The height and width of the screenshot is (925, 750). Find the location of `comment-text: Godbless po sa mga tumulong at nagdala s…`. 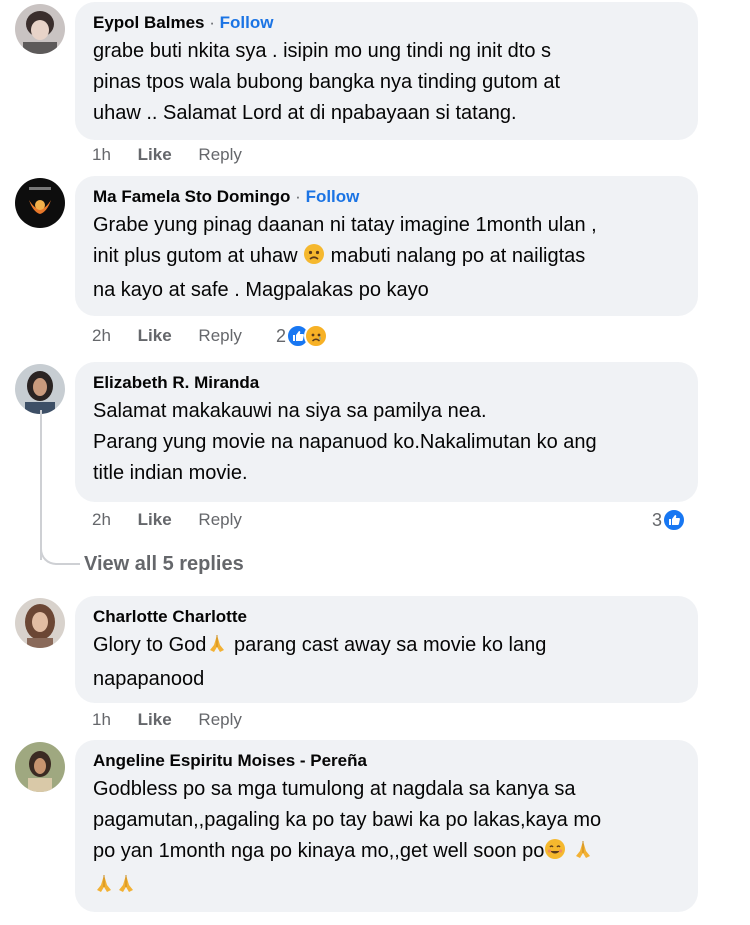

comment-text: Godbless po sa mga tumulong at nagdala s… is located at coordinates (386, 839).